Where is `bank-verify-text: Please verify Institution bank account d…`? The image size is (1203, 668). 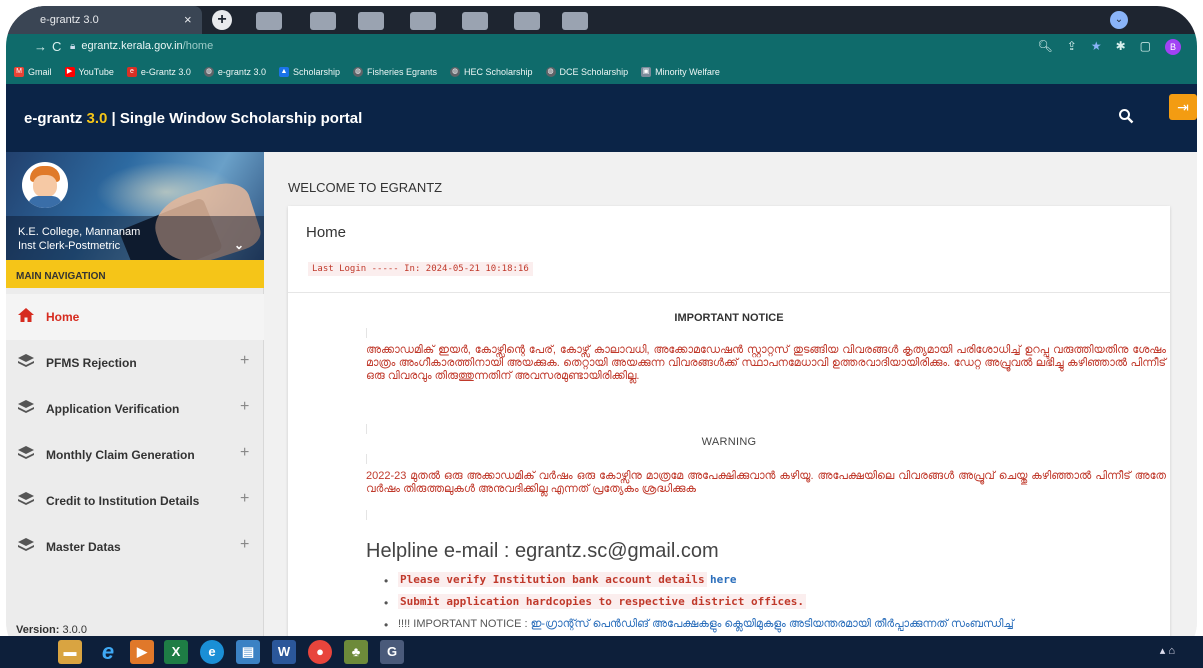
bank-verify-text: Please verify Institution bank account d… is located at coordinates (552, 579).